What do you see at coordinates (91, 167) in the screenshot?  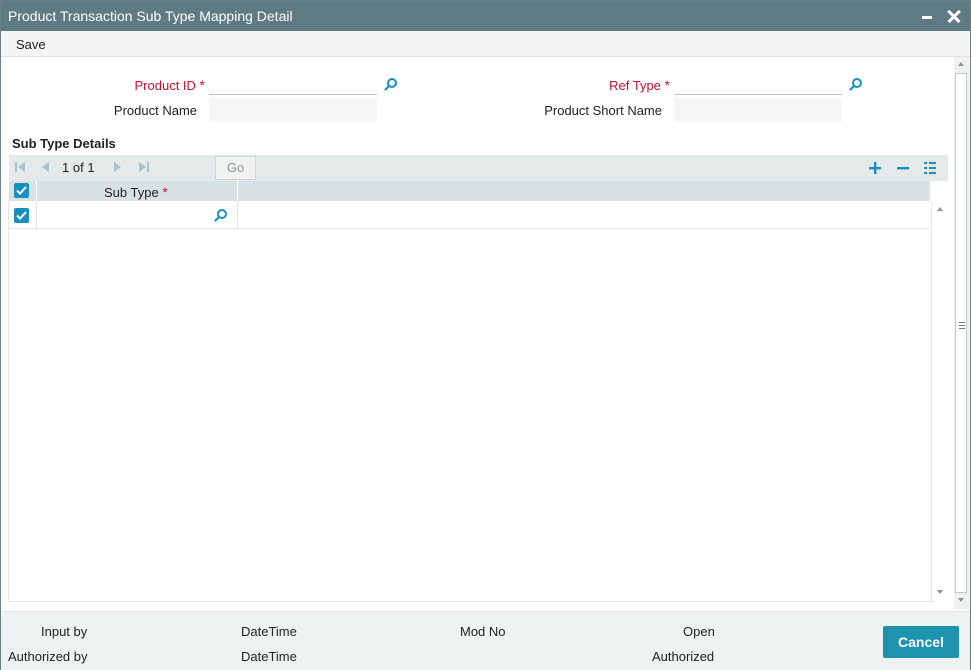 I see `pager-total: 1` at bounding box center [91, 167].